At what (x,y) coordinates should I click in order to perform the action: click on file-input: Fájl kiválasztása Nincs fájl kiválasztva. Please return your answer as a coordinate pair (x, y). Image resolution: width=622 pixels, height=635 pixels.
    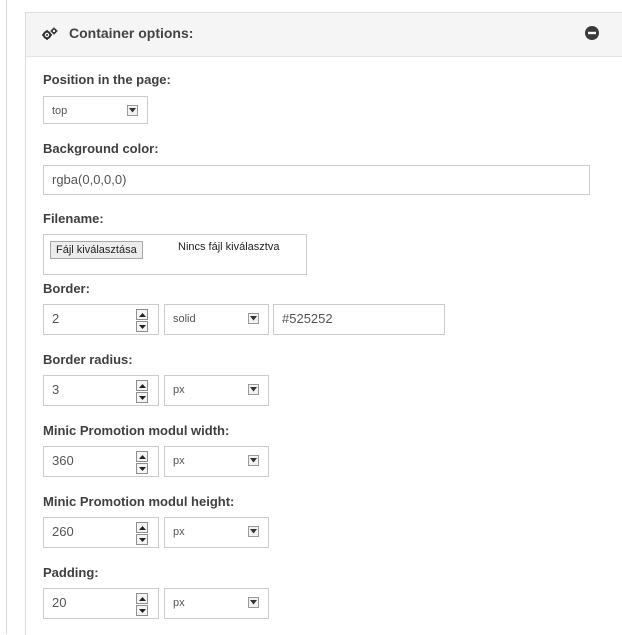
    Looking at the image, I should click on (175, 254).